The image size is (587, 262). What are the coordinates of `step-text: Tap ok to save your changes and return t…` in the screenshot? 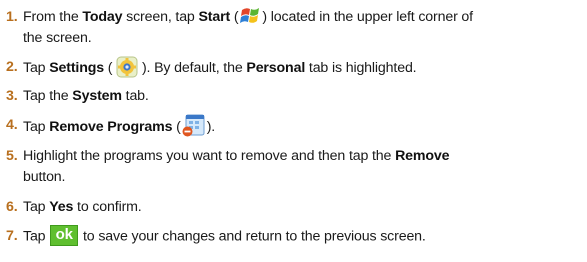 It's located at (224, 235).